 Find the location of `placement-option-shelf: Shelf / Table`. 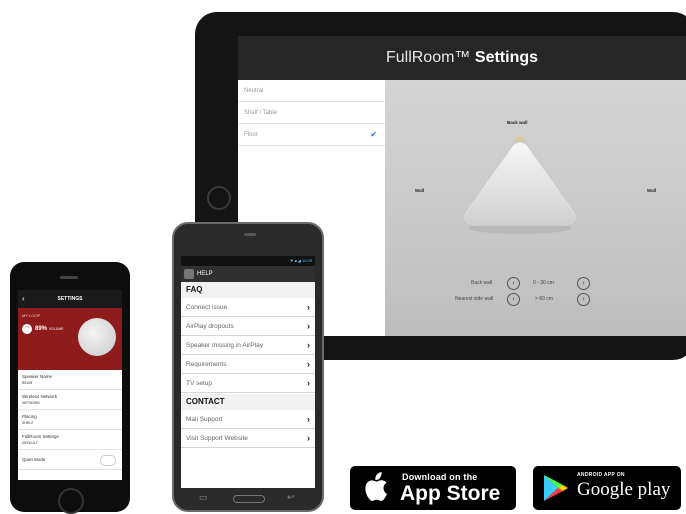

placement-option-shelf: Shelf / Table is located at coordinates (311, 113).